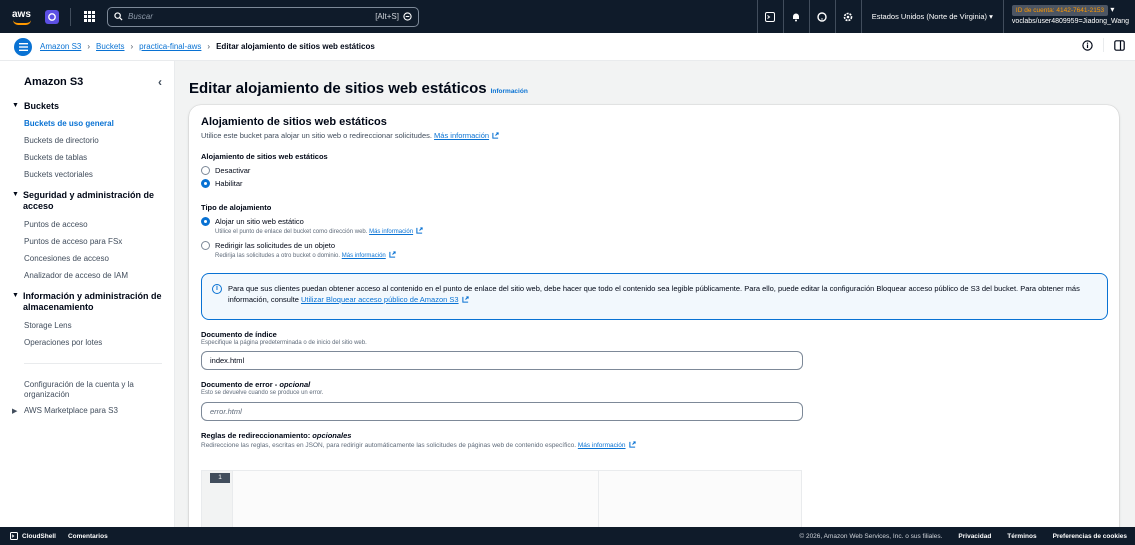  Describe the element at coordinates (93, 157) in the screenshot. I see `sidebar-item-table-buckets: Buckets de tablas` at that location.